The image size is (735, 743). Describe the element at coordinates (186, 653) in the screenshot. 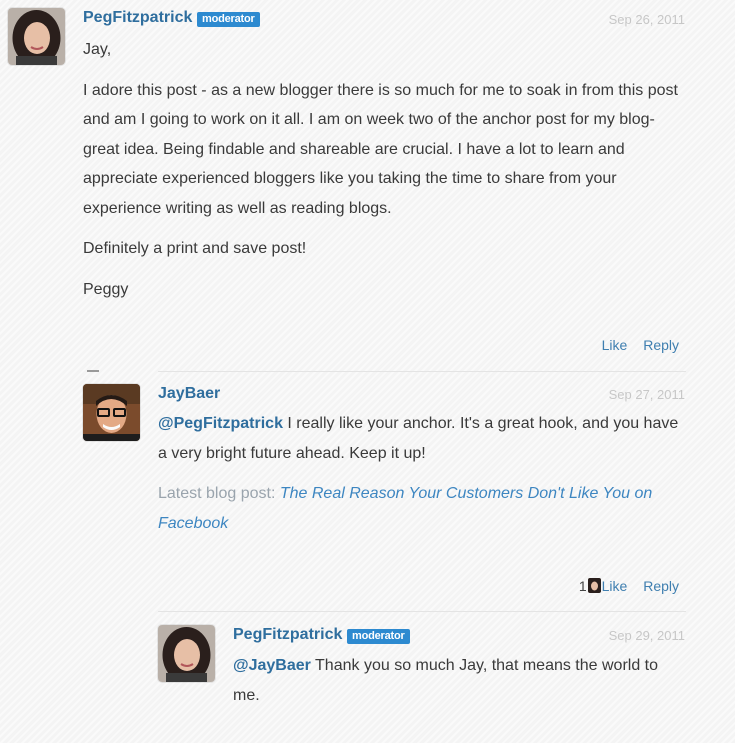

I see `avatar` at that location.